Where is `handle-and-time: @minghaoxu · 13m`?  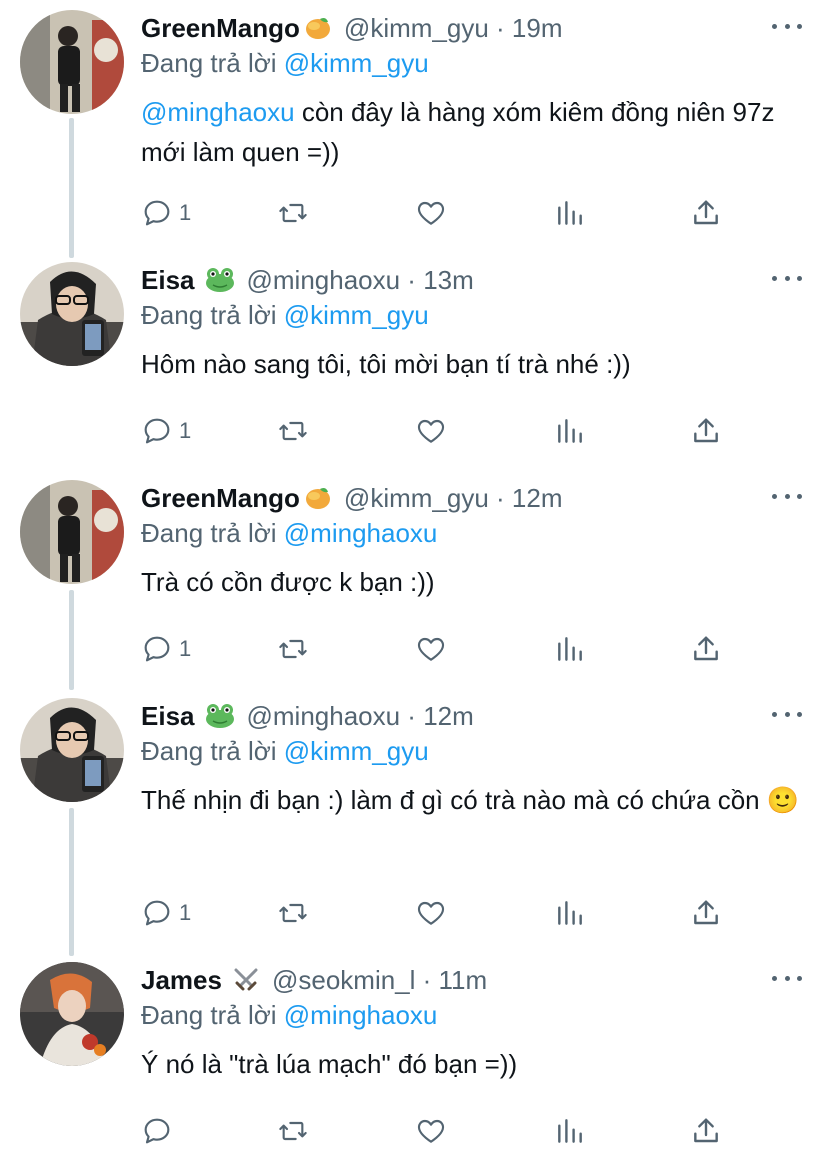 handle-and-time: @minghaoxu · 13m is located at coordinates (360, 280).